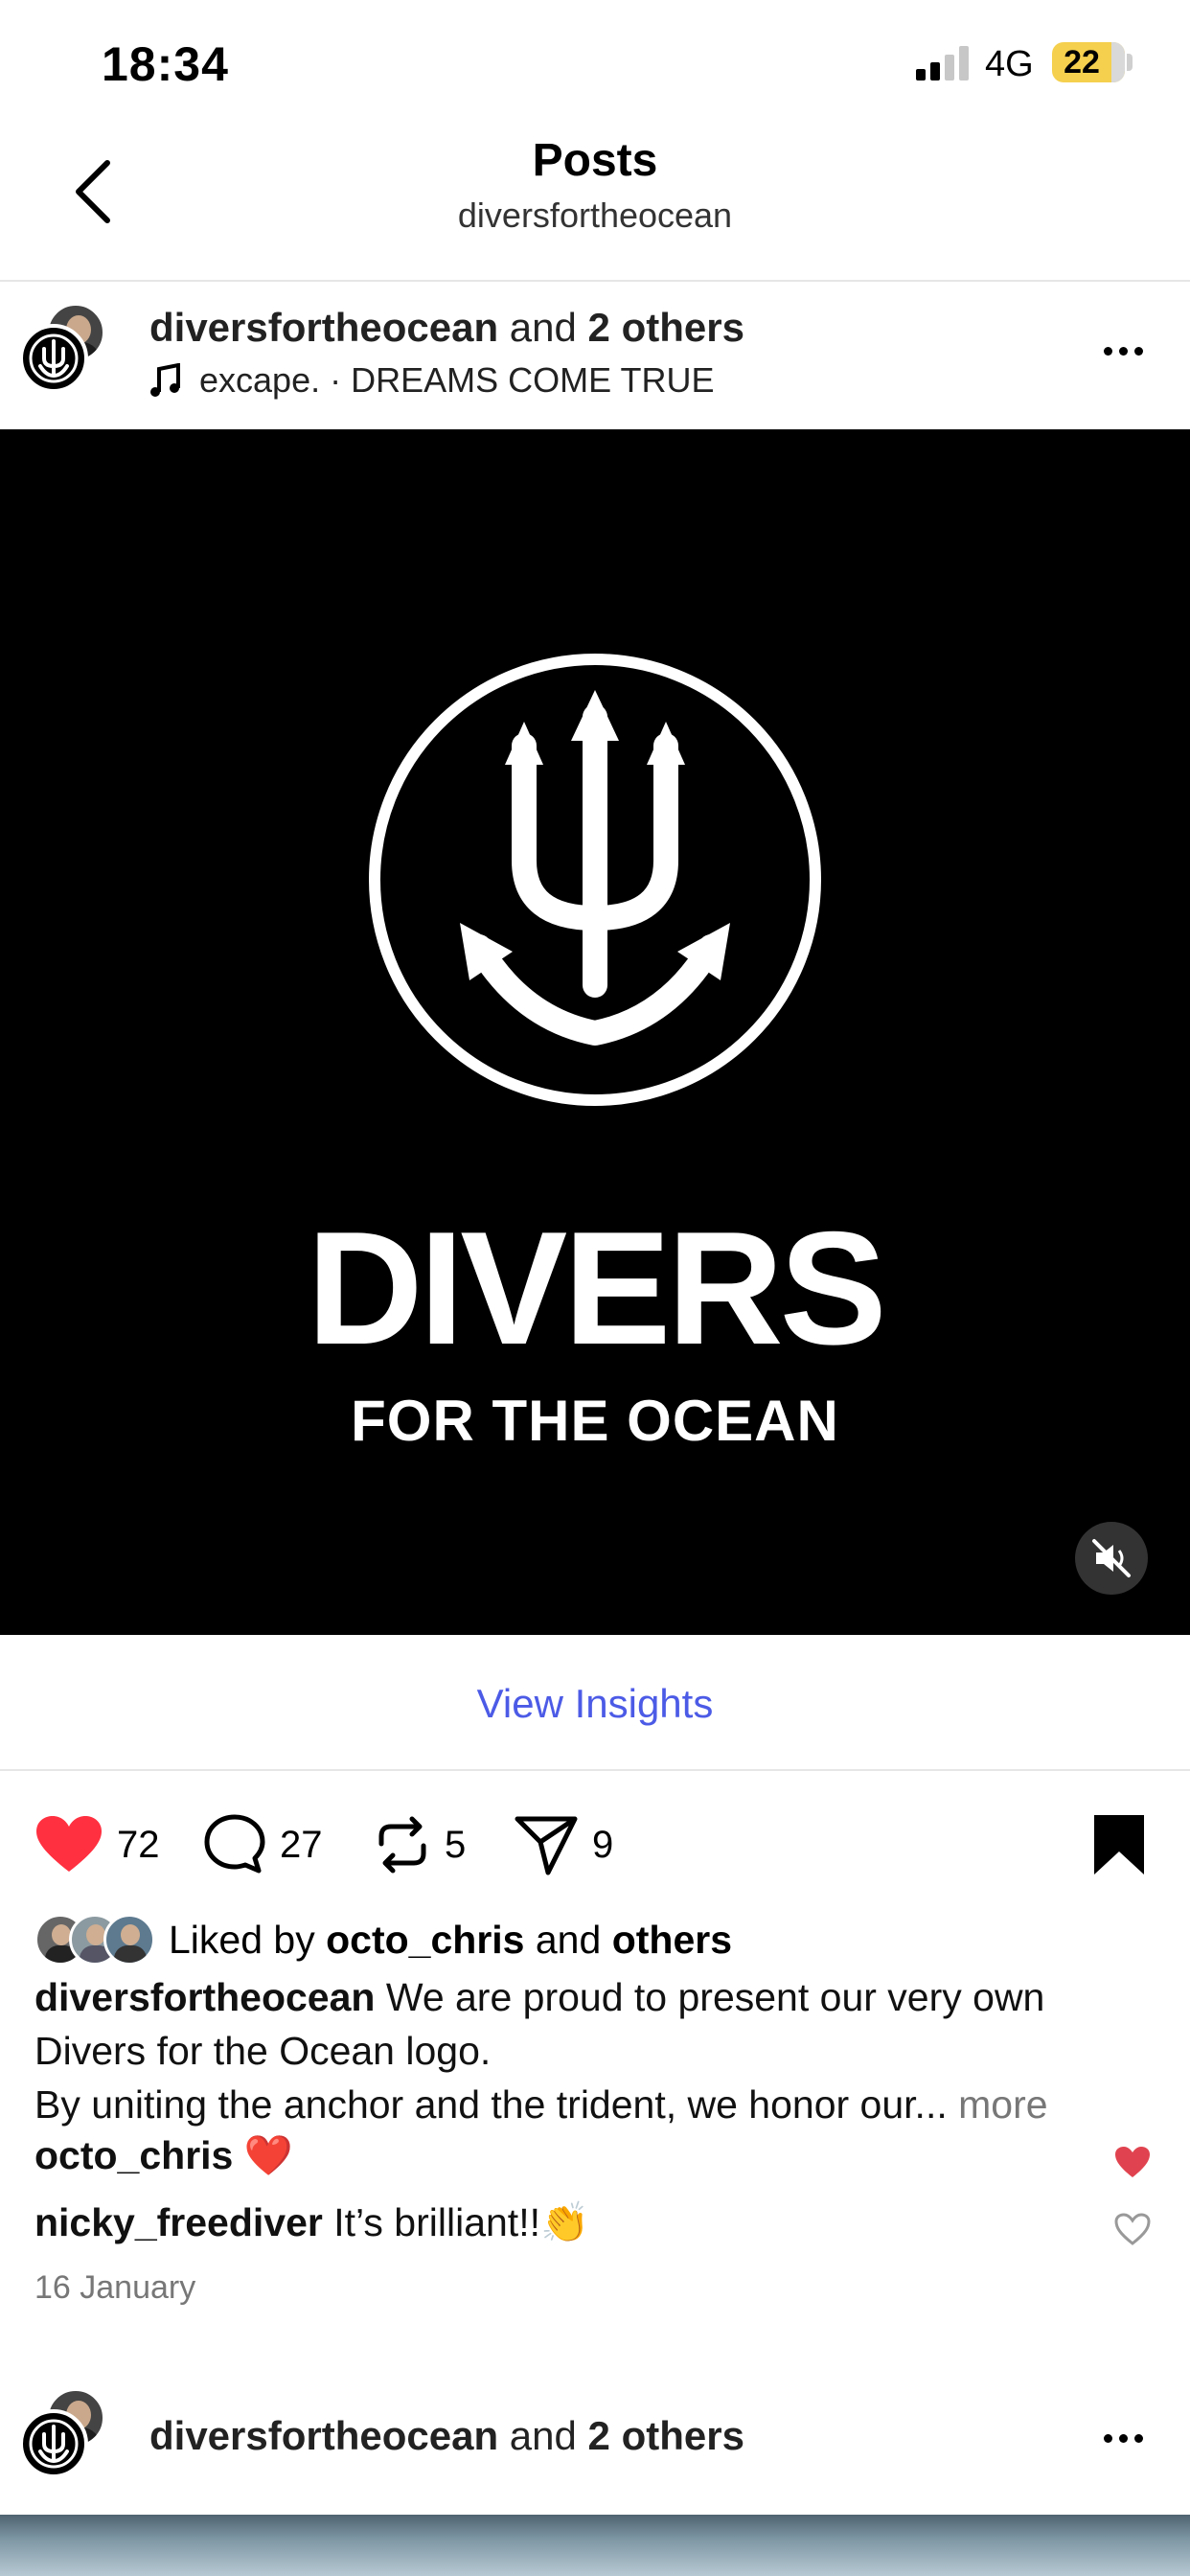  I want to click on music-title: DREAMS COME TRUE, so click(533, 380).